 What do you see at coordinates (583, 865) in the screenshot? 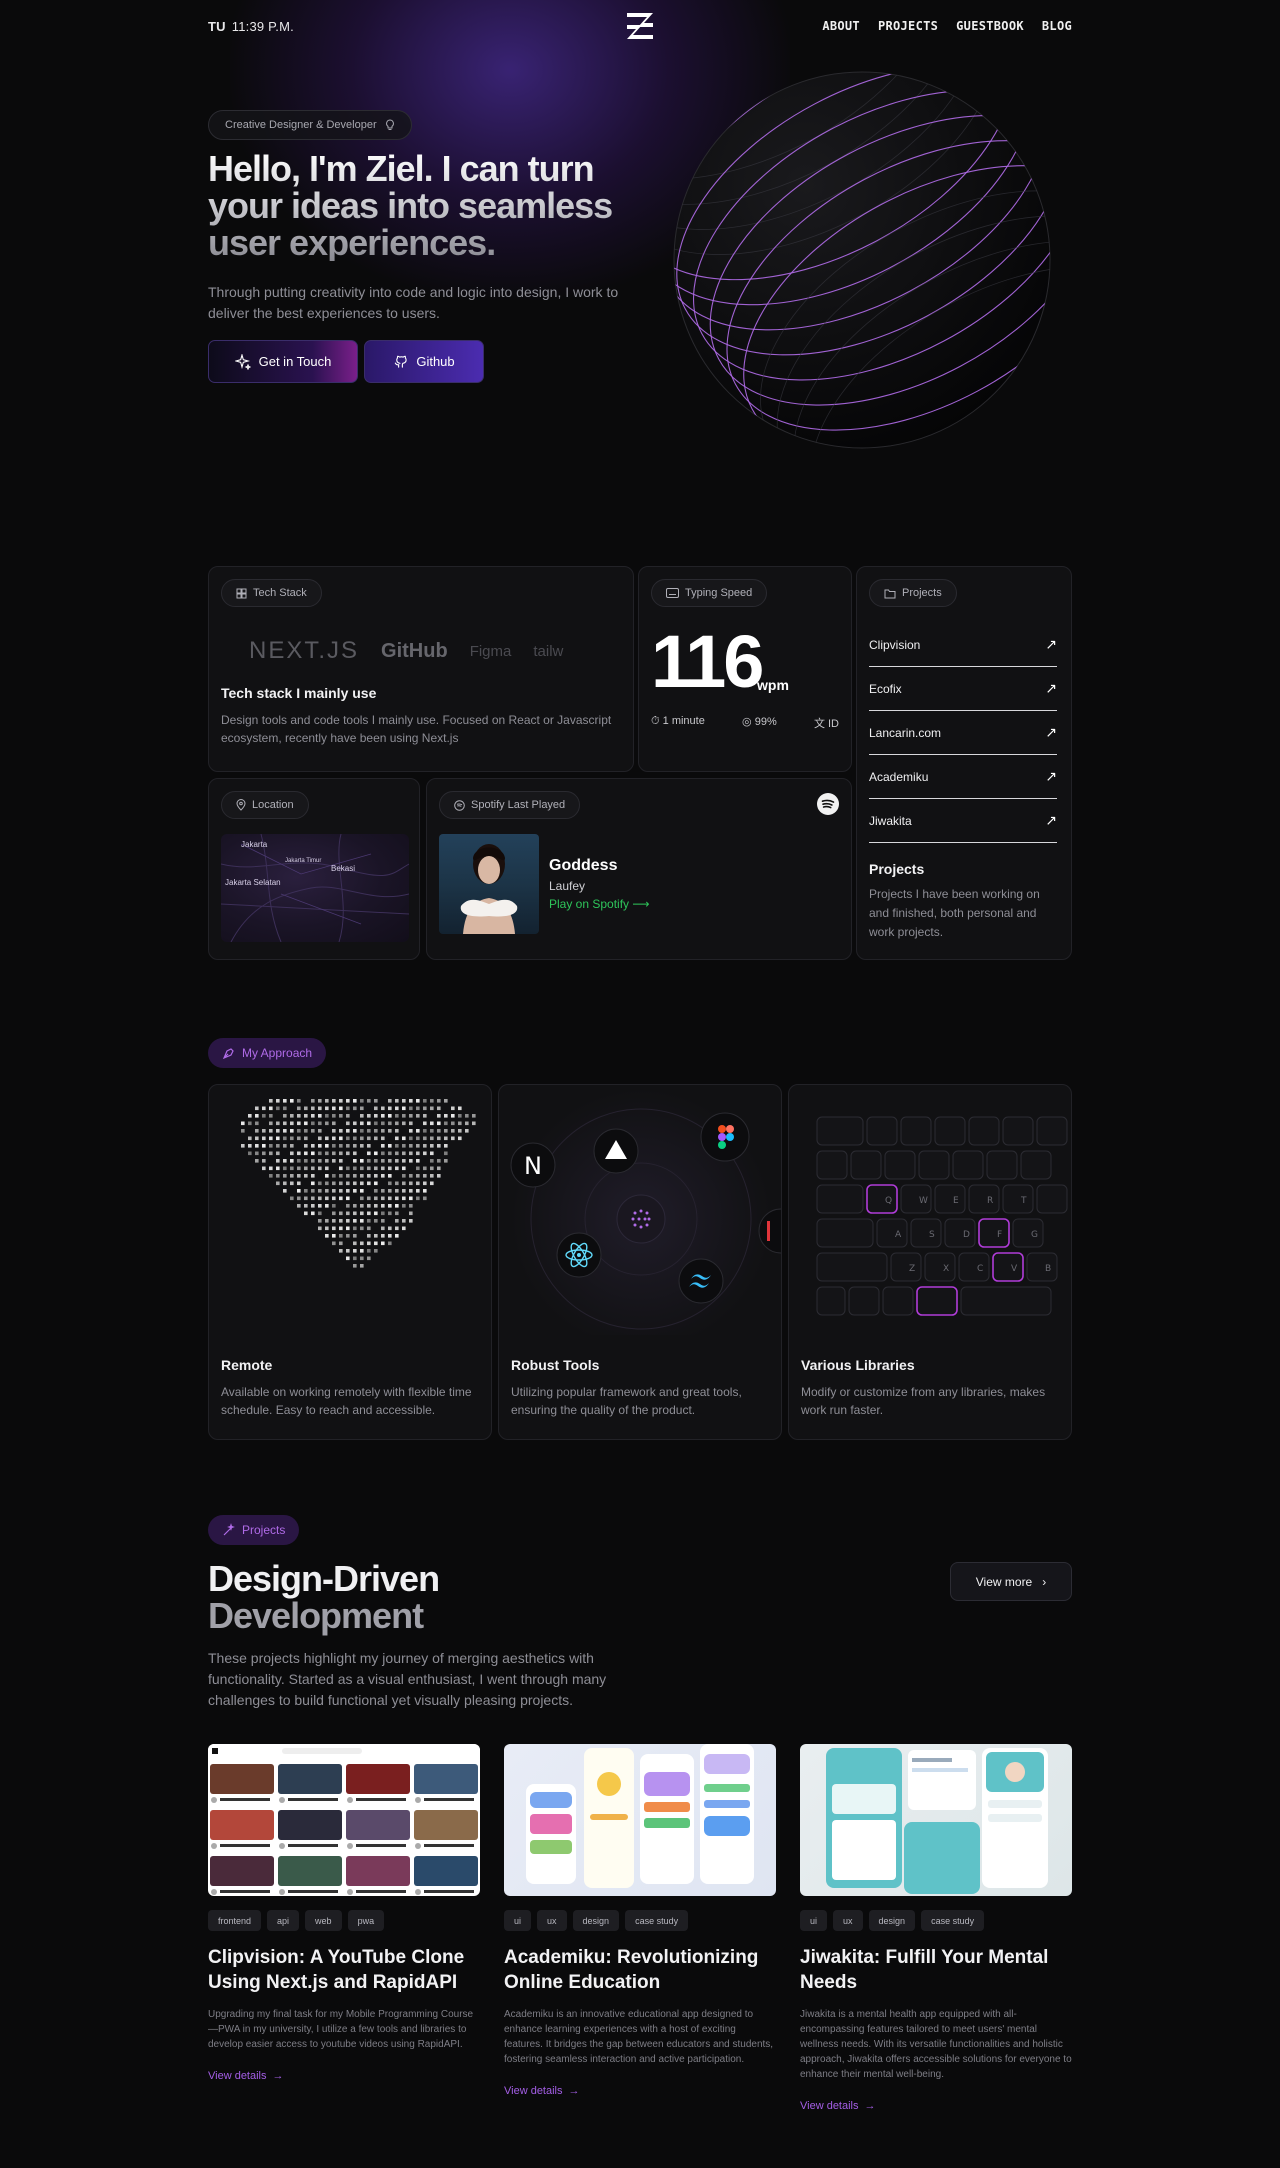
I see `song-title: Goddess` at bounding box center [583, 865].